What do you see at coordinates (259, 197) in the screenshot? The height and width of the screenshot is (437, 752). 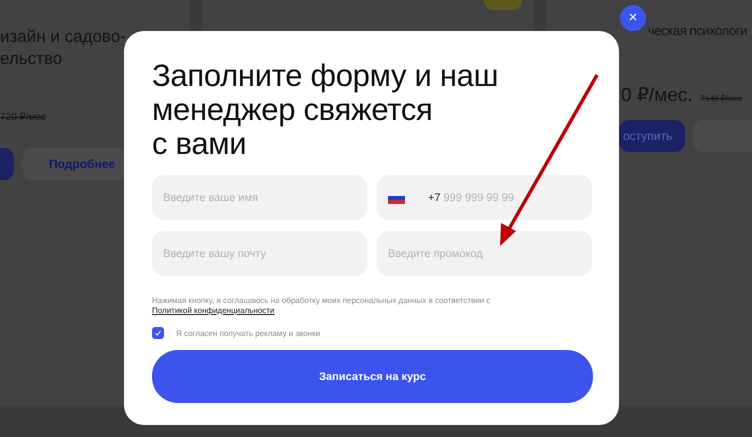 I see `input-field: Введите ваше имя` at bounding box center [259, 197].